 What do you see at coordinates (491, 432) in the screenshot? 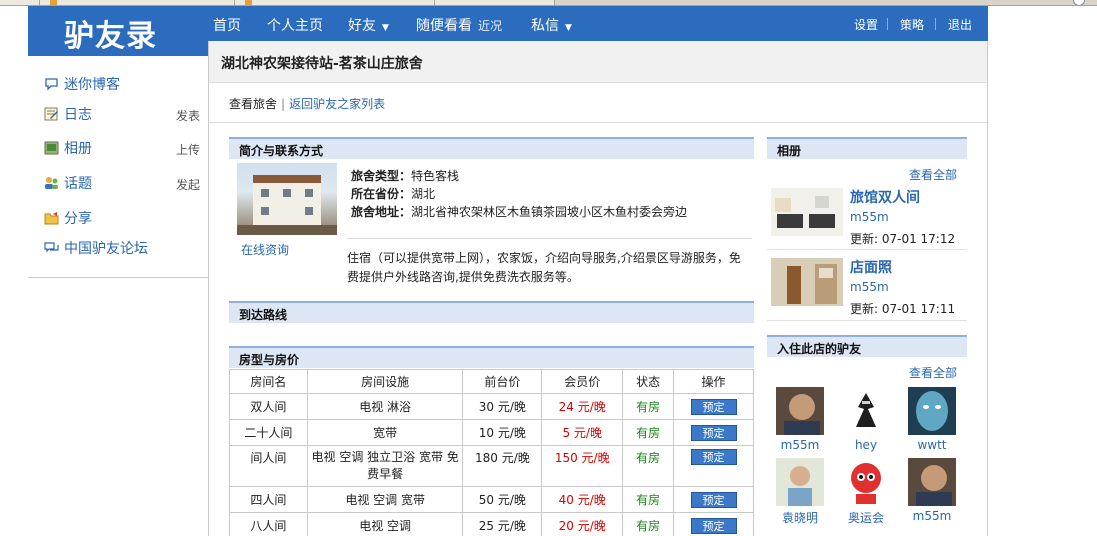
I see `table-row: 二十人间 宽带 10 元/晚 5 元/晚 有房 预定` at bounding box center [491, 432].